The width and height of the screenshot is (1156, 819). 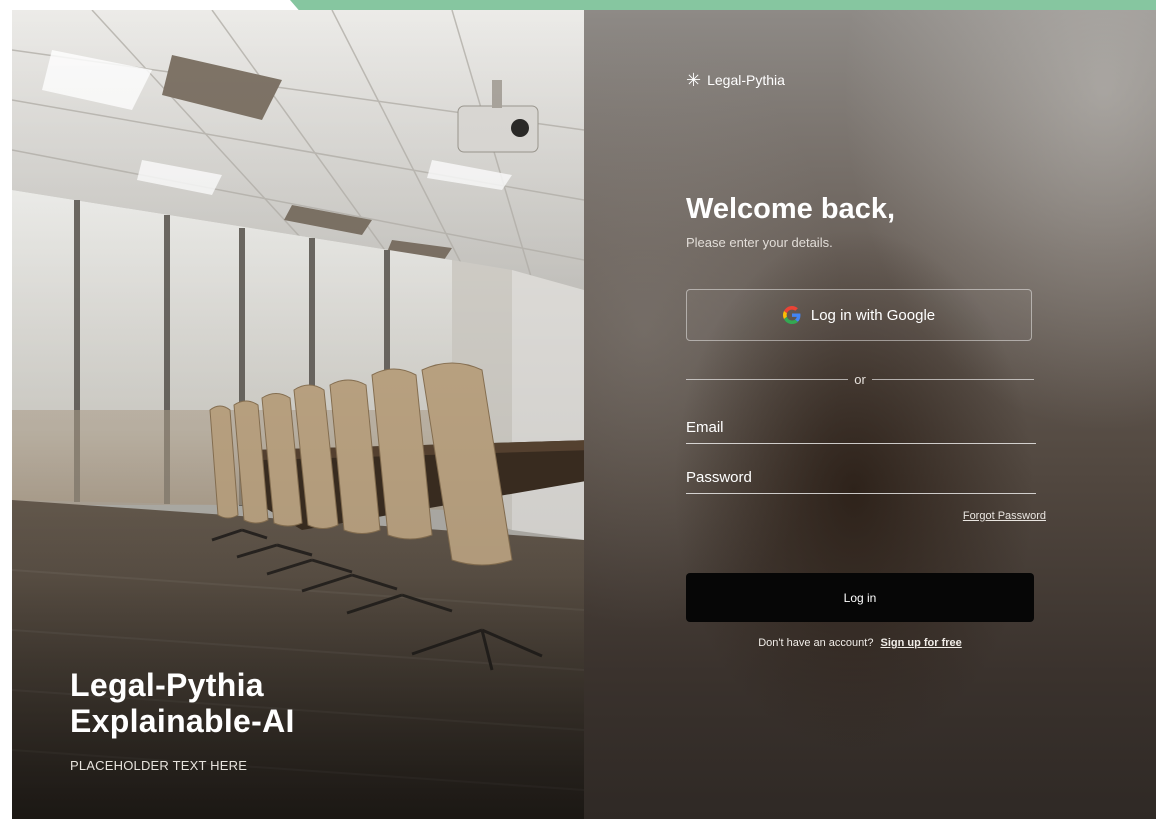 I want to click on email-field: Email, so click(x=861, y=429).